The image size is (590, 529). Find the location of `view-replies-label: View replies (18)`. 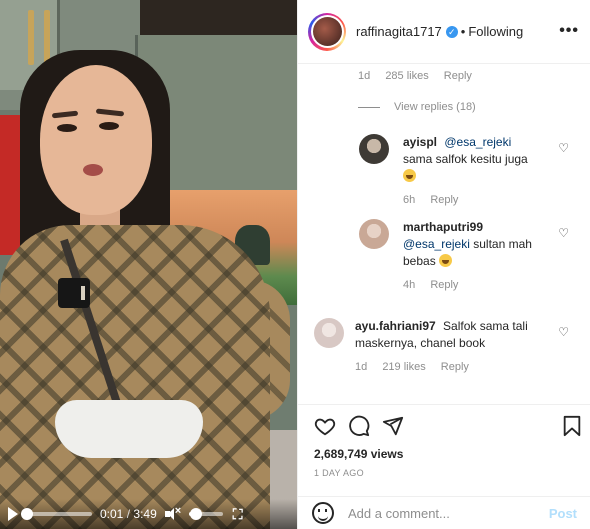

view-replies-label: View replies (18) is located at coordinates (435, 107).